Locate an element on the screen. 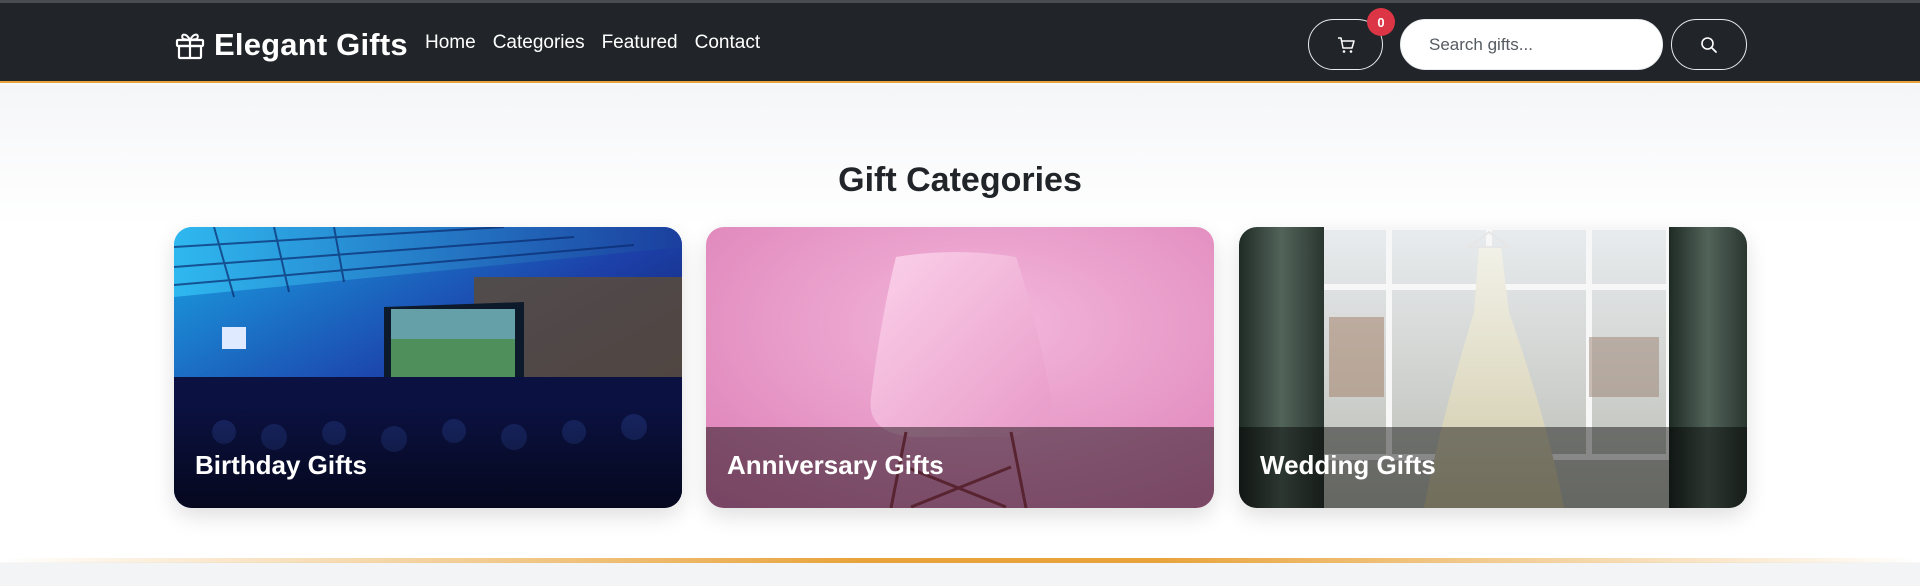 This screenshot has height=586, width=1920. footer-strip is located at coordinates (960, 574).